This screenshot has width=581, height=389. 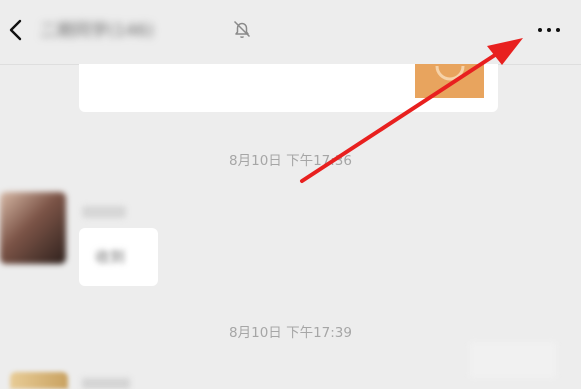 I want to click on message-bubble: 收到, so click(x=118, y=257).